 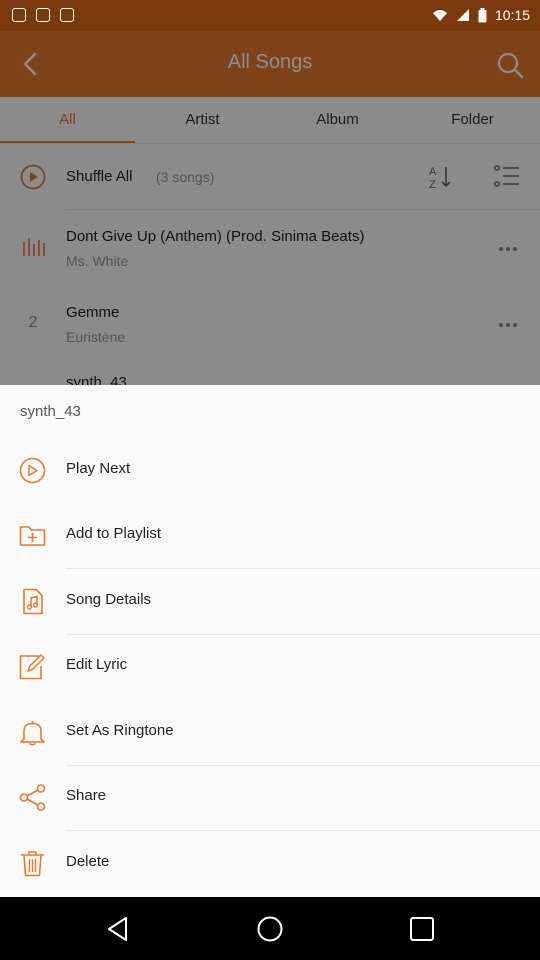 I want to click on add-playlist-icon, so click(x=32, y=536).